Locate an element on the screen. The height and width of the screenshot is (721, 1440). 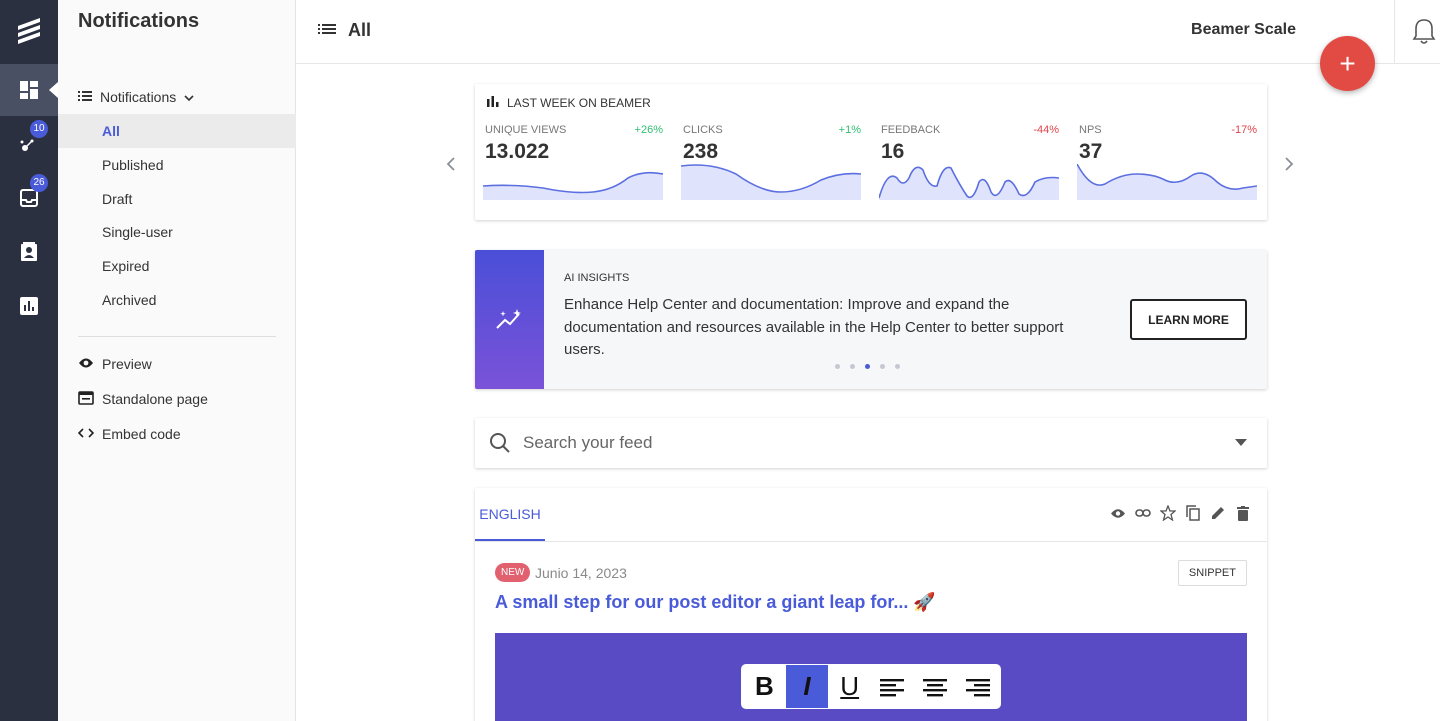
bell-icon is located at coordinates (1424, 33).